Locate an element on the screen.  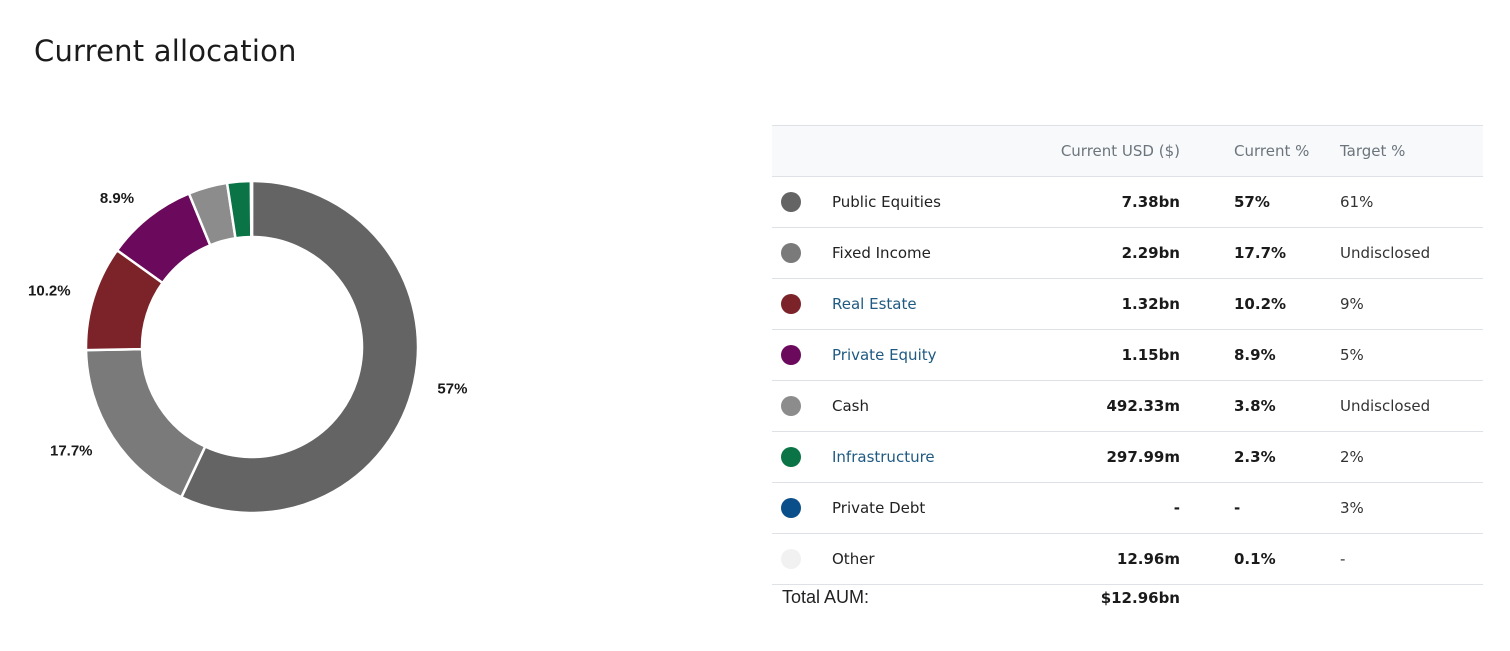
donut-slice-other is located at coordinates (251, 209).